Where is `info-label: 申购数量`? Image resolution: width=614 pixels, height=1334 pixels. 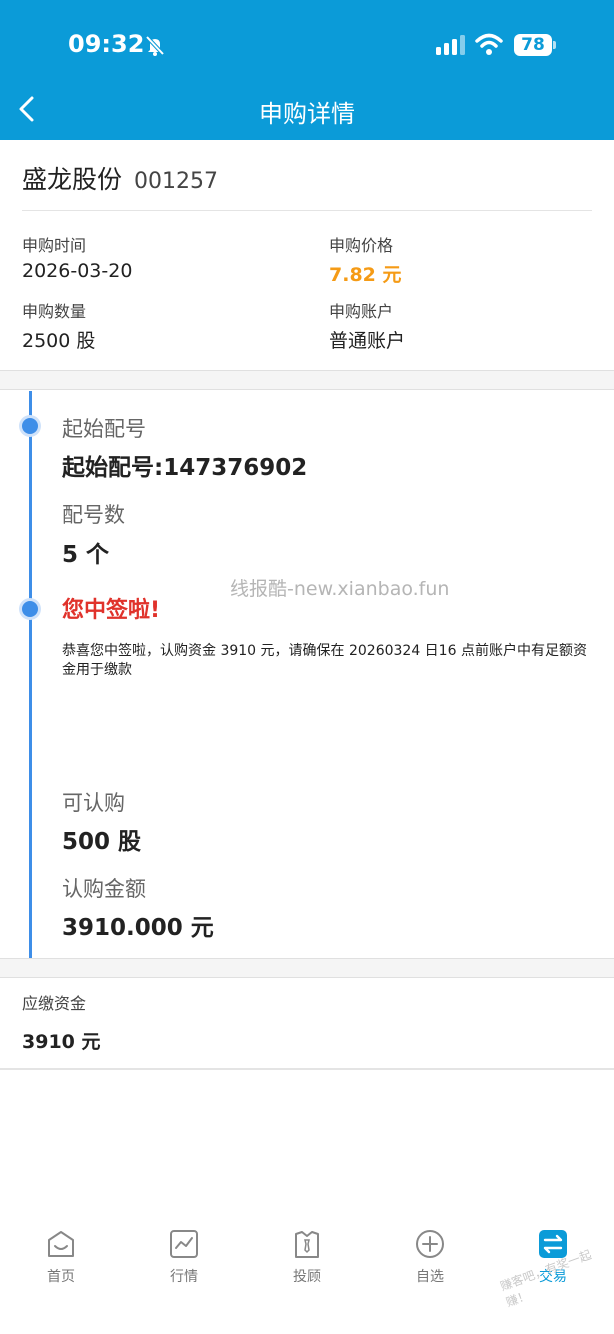
info-label: 申购数量 is located at coordinates (54, 311).